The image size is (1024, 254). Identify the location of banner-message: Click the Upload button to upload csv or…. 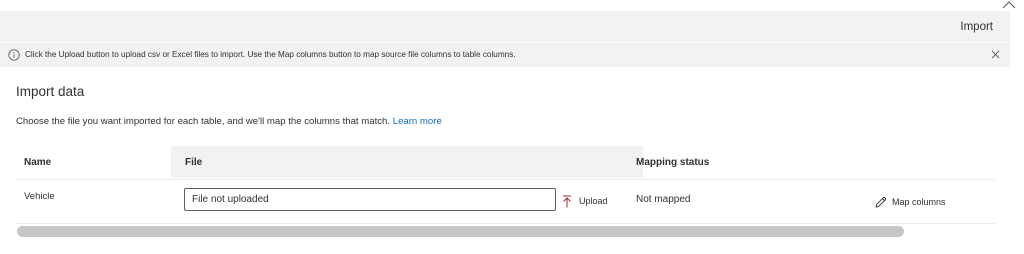
(270, 54).